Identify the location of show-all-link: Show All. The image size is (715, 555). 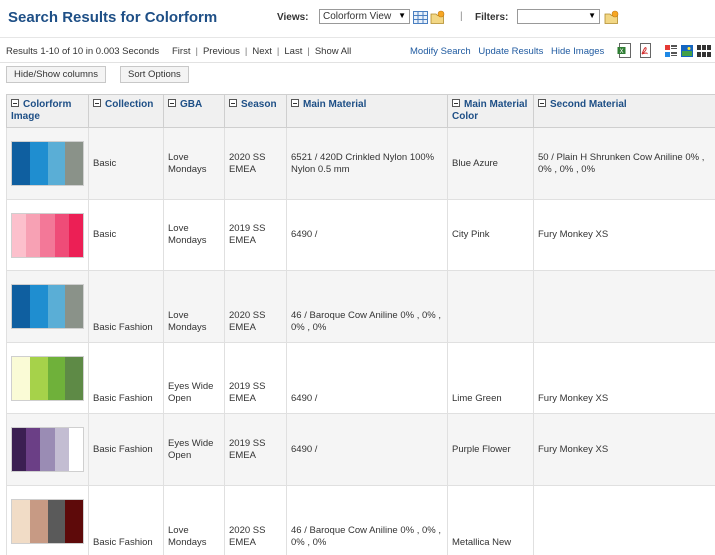
(333, 51).